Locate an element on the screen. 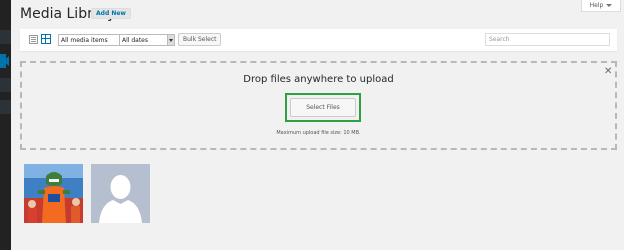 This screenshot has height=250, width=624. grid-view-icon is located at coordinates (46, 39).